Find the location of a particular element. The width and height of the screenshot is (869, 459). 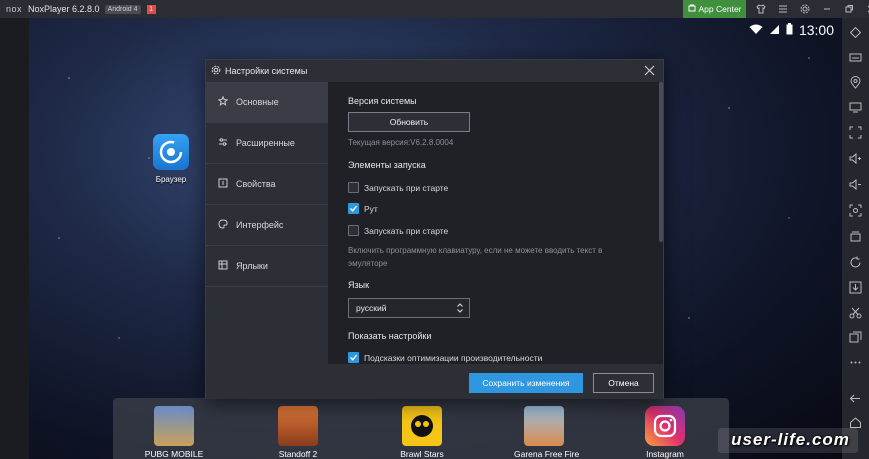

app-center-button: App Center is located at coordinates (714, 9).